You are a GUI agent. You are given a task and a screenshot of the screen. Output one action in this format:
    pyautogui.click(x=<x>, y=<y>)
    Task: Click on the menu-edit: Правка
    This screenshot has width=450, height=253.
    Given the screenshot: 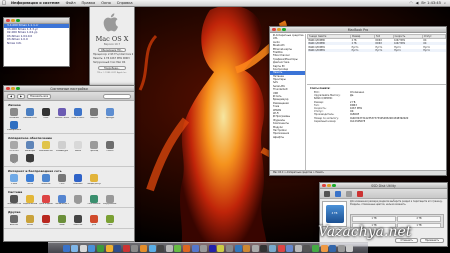 What is the action you would take?
    pyautogui.click(x=89, y=3)
    